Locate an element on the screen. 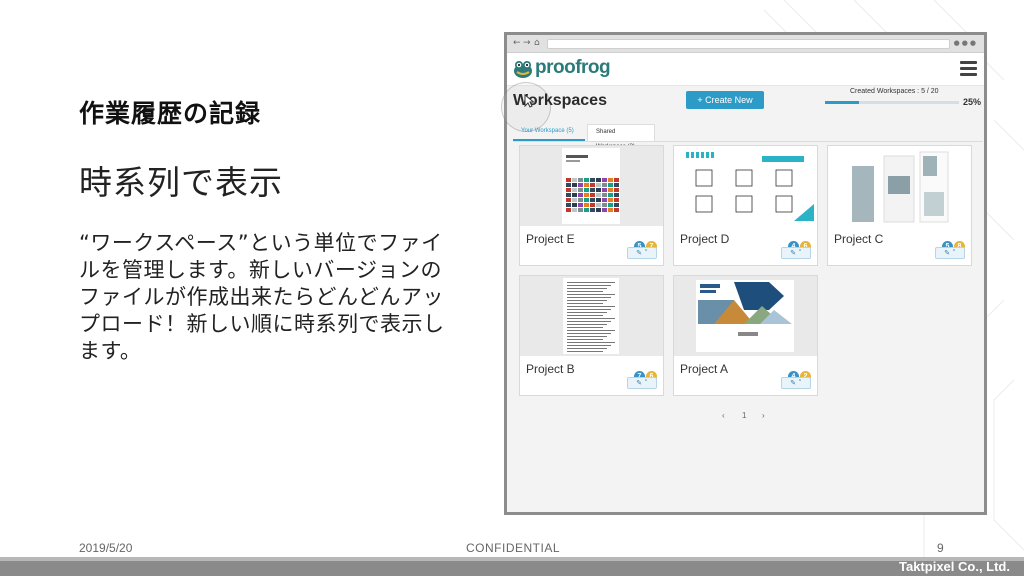  tab-shared-workspace: Shared Workspace (2) is located at coordinates (621, 137).